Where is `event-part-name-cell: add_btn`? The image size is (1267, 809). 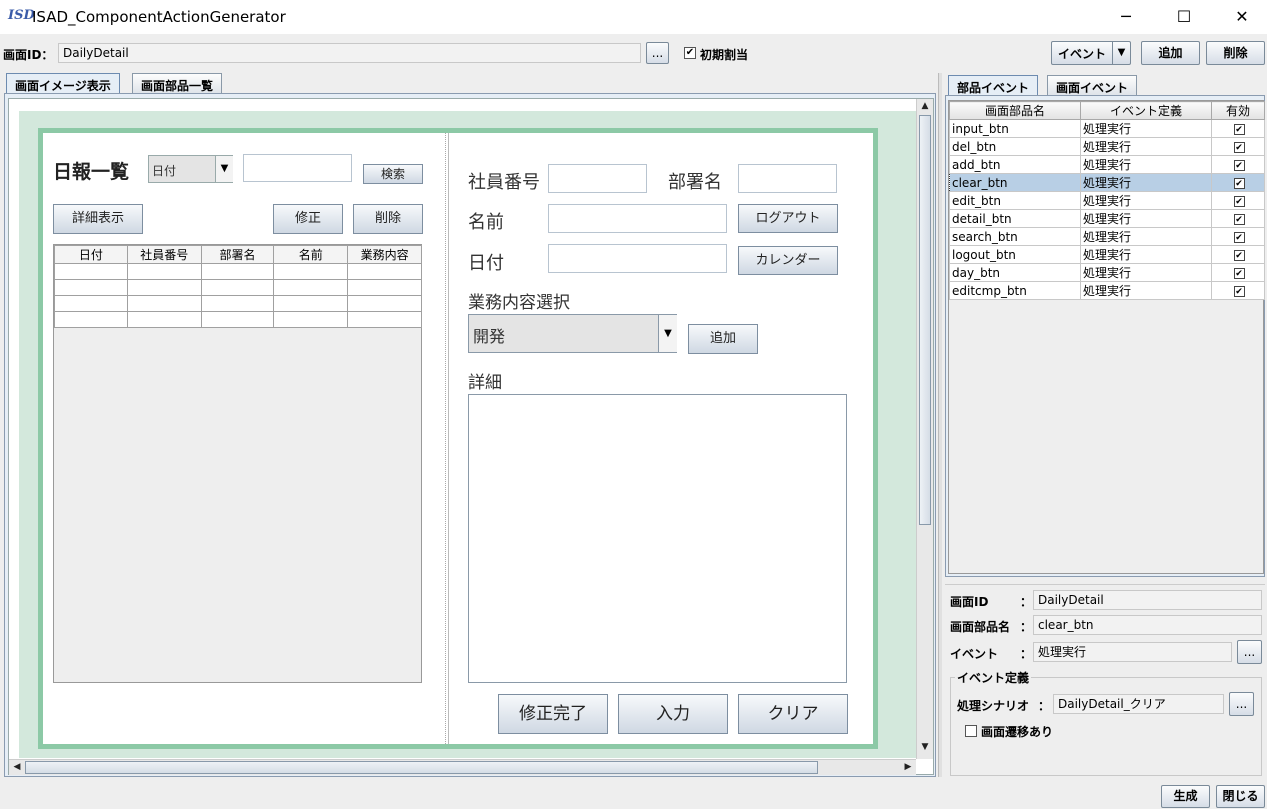 event-part-name-cell: add_btn is located at coordinates (1015, 164).